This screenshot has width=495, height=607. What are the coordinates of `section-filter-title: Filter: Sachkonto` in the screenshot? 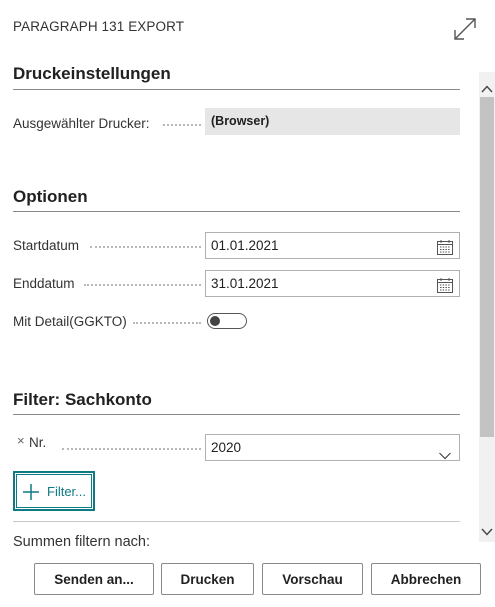 It's located at (82, 399).